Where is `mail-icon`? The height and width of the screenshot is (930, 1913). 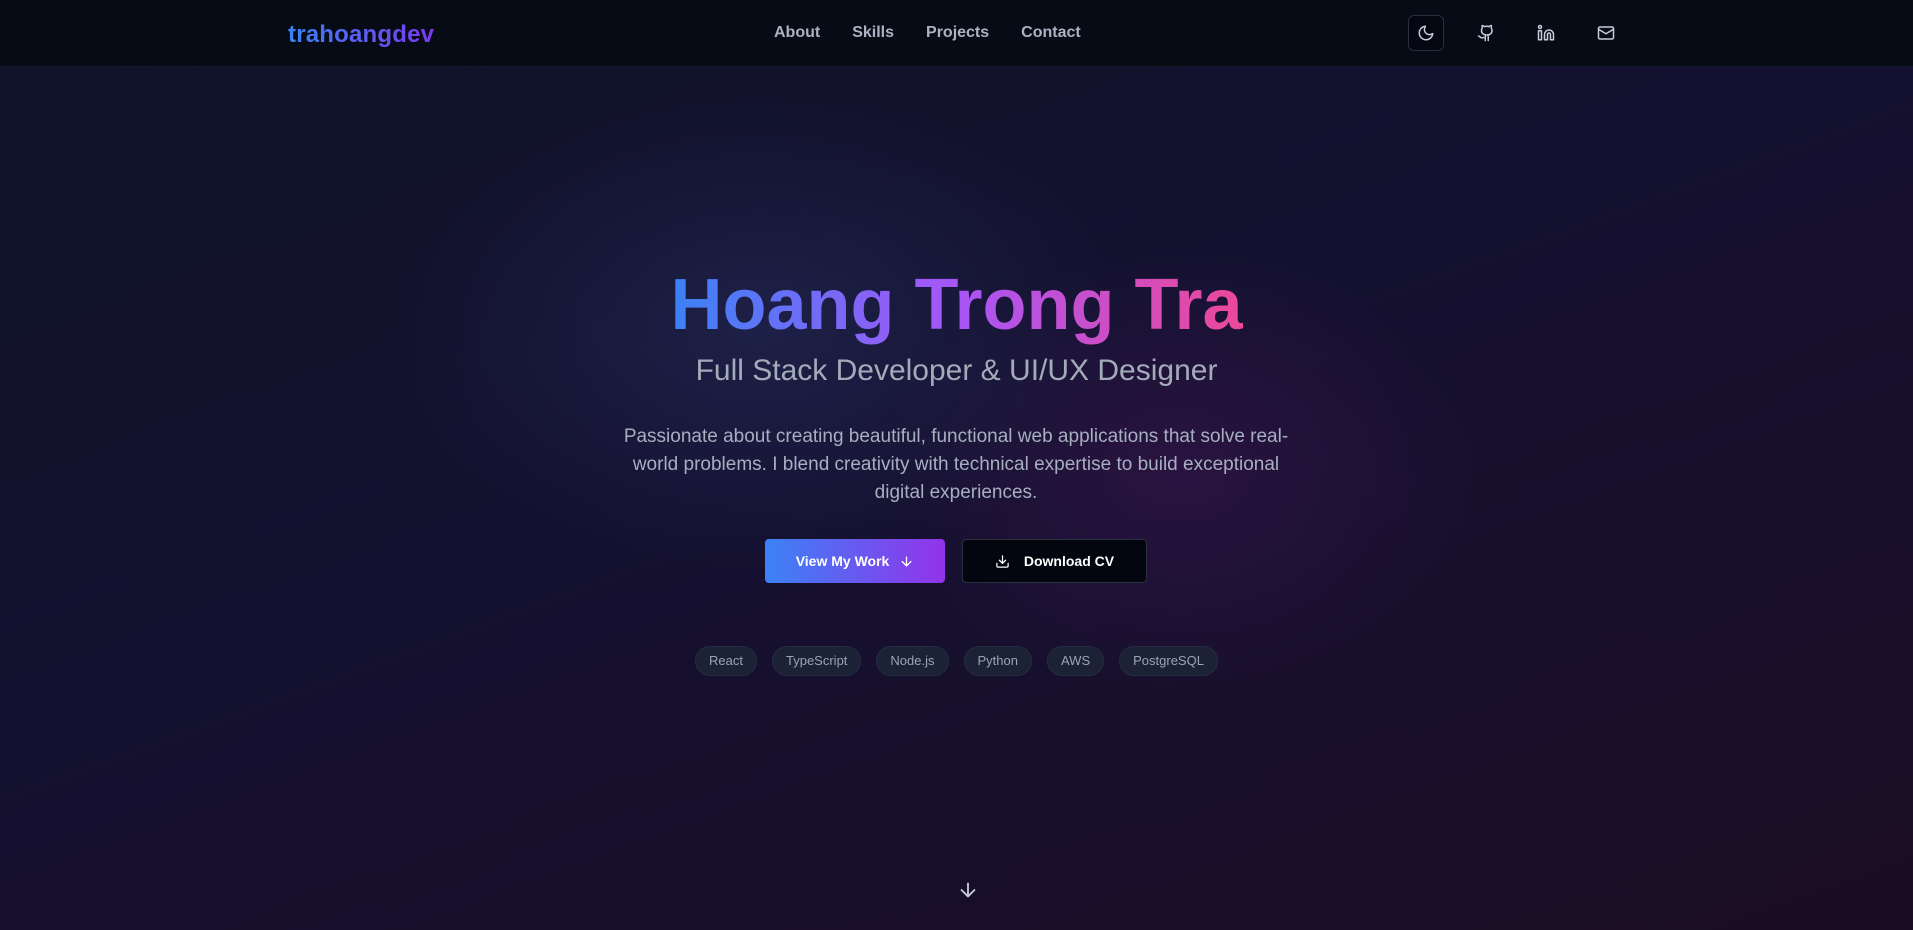
mail-icon is located at coordinates (1606, 33).